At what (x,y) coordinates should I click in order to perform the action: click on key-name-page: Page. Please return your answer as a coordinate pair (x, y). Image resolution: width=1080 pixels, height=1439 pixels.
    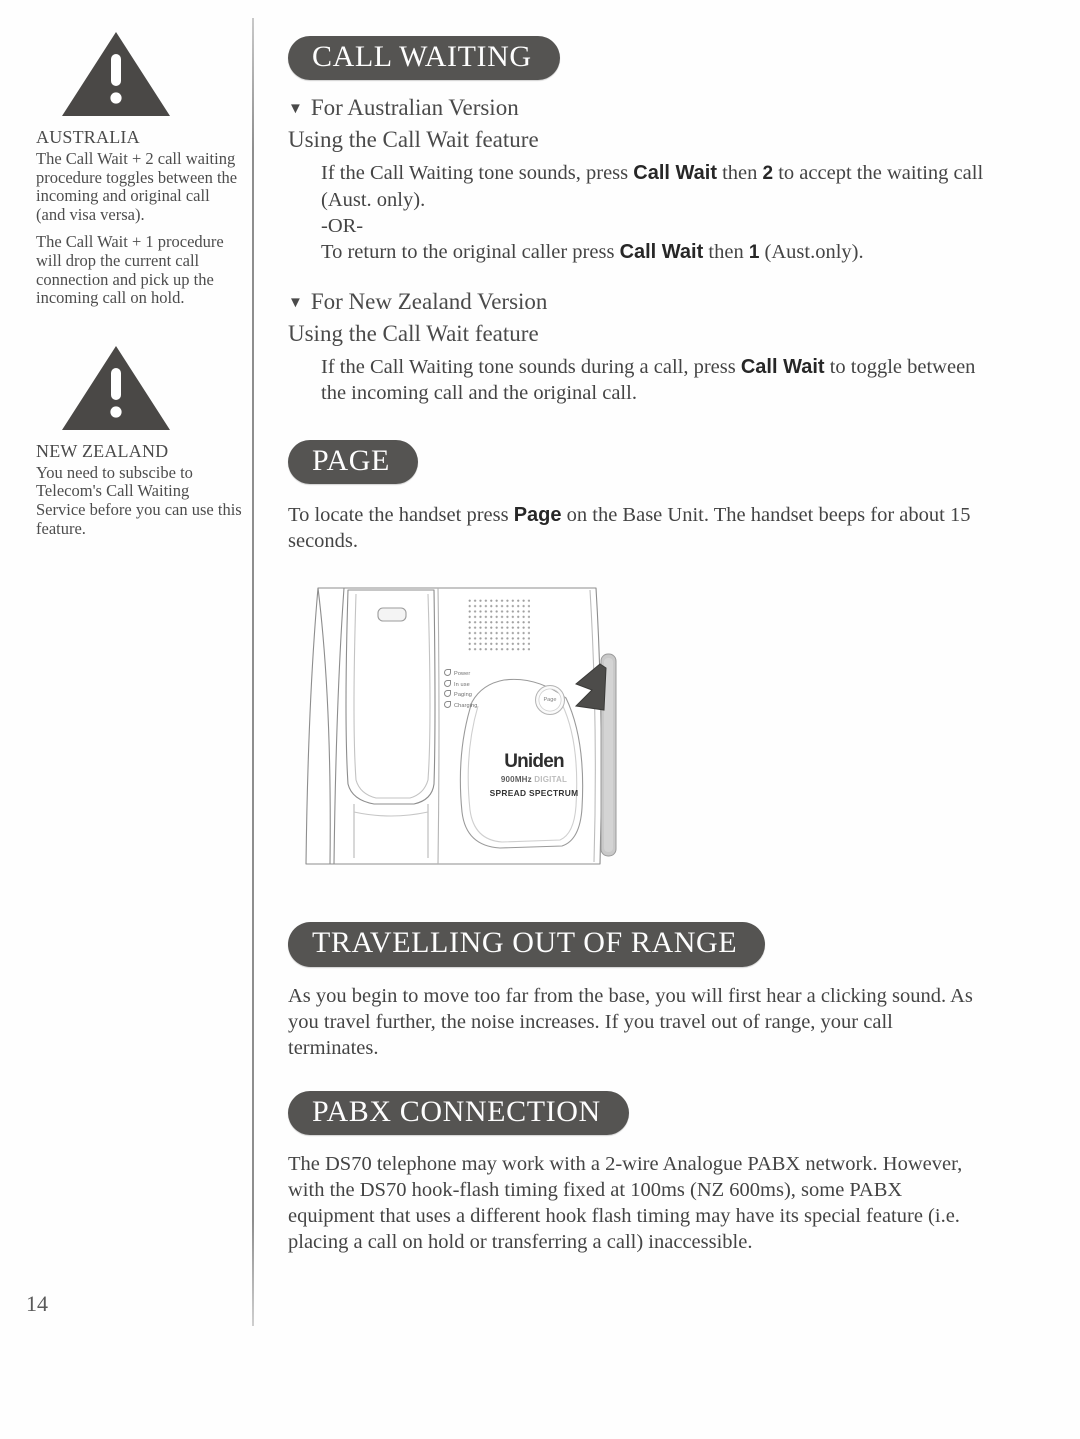
    Looking at the image, I should click on (537, 515).